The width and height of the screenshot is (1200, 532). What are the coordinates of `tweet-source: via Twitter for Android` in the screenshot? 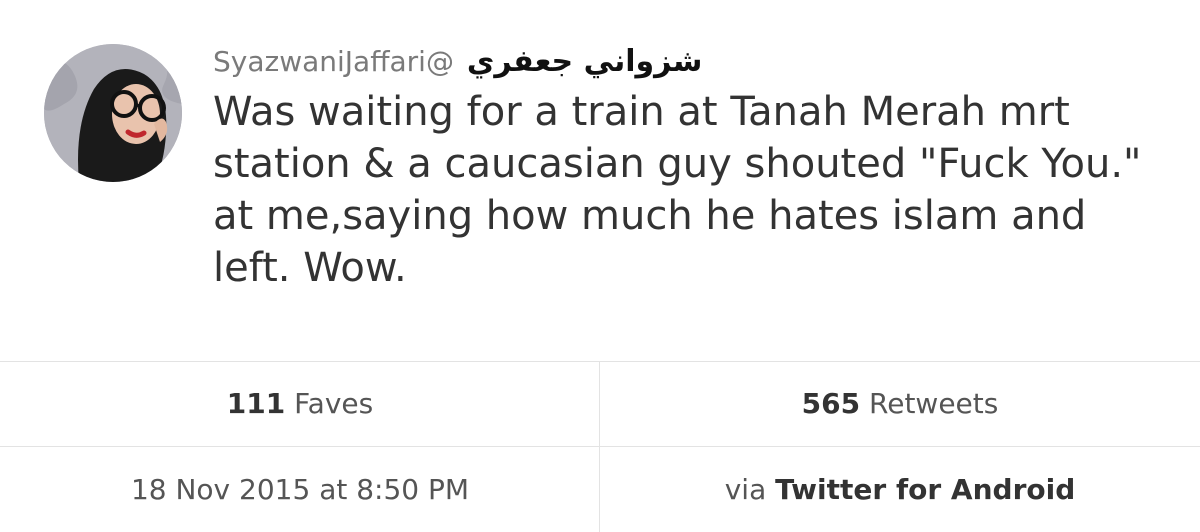 It's located at (900, 489).